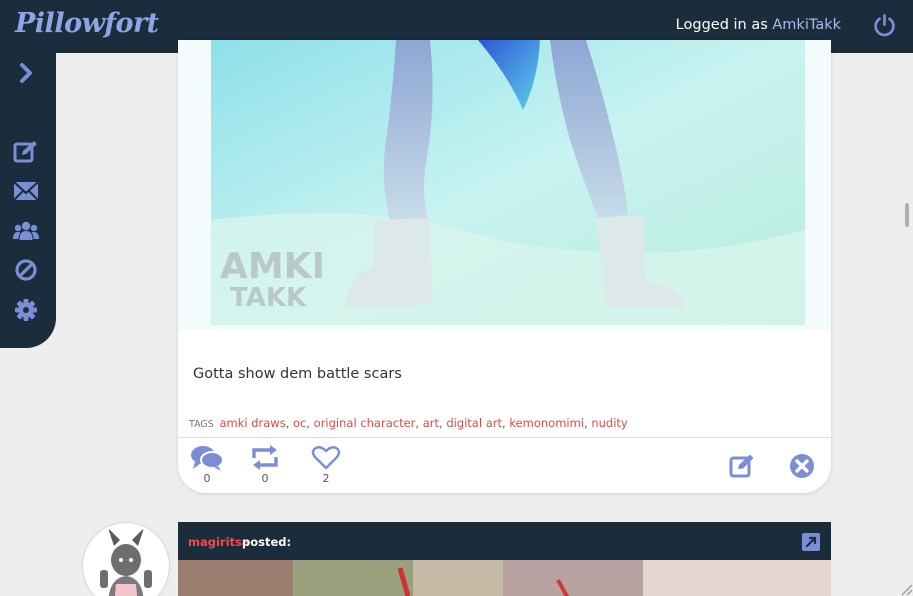 The width and height of the screenshot is (913, 596). What do you see at coordinates (802, 466) in the screenshot?
I see `delete-icon` at bounding box center [802, 466].